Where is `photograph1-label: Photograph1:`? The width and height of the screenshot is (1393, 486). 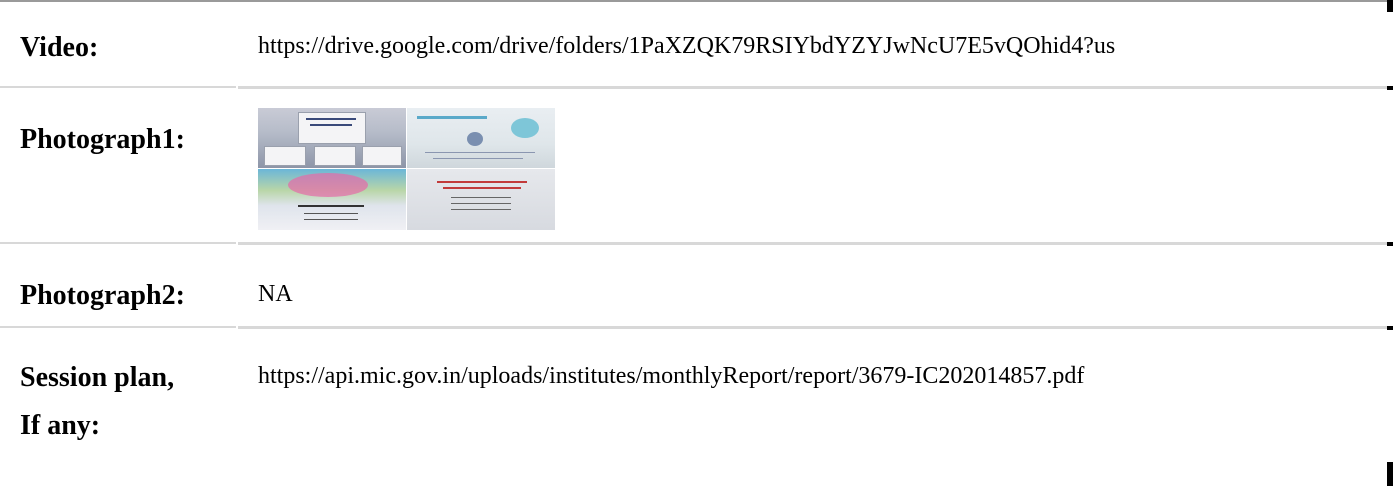 photograph1-label: Photograph1: is located at coordinates (102, 139).